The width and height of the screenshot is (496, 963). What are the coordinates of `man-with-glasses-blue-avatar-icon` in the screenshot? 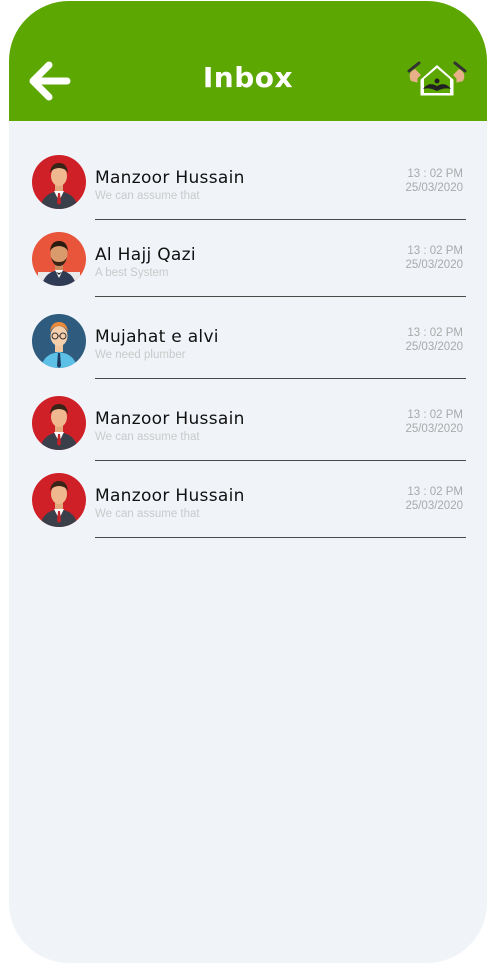 It's located at (59, 341).